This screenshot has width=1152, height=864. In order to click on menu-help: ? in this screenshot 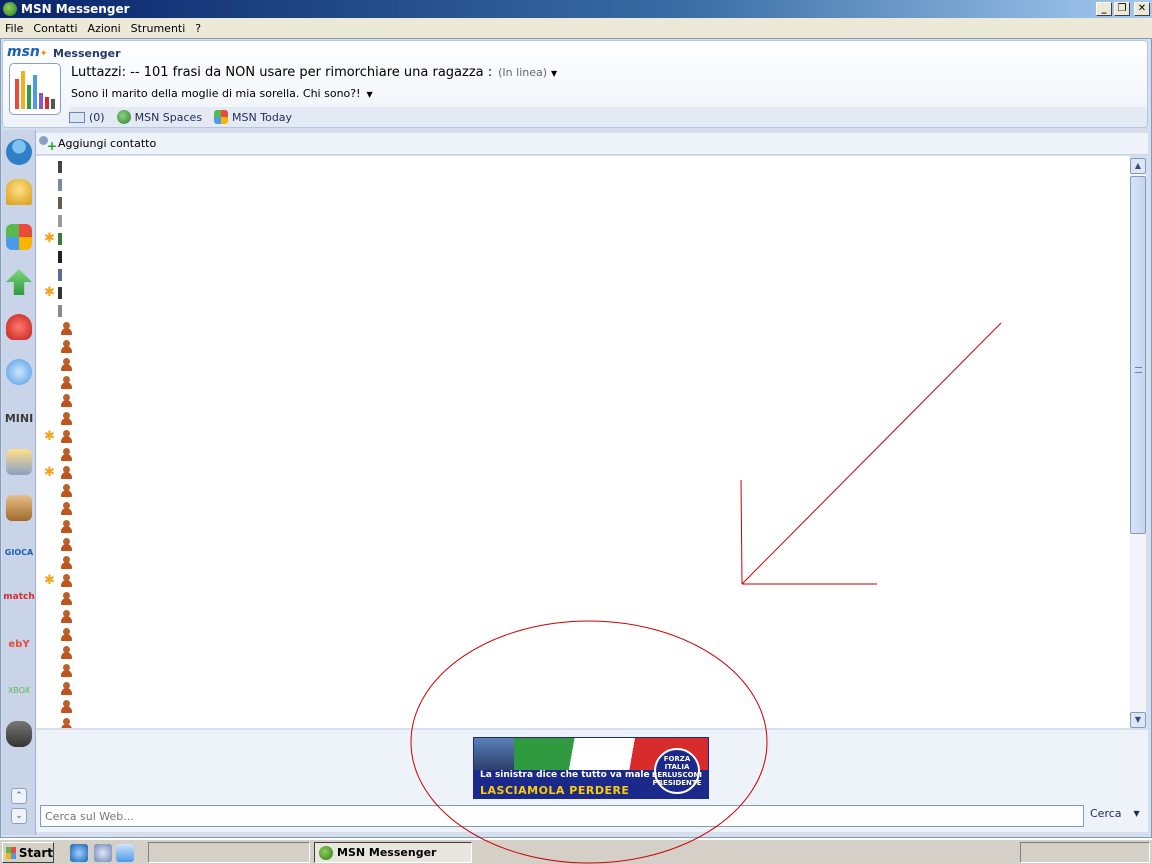, I will do `click(198, 28)`.